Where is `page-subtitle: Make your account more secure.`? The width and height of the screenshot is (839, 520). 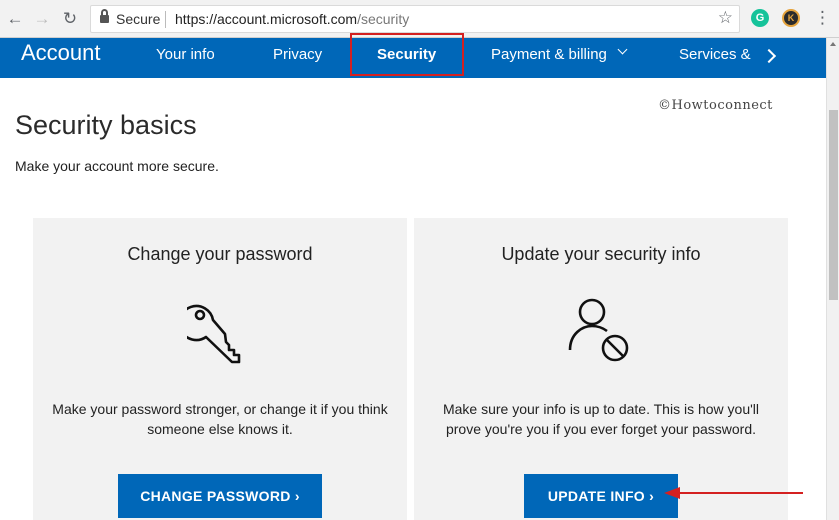
page-subtitle: Make your account more secure. is located at coordinates (117, 166).